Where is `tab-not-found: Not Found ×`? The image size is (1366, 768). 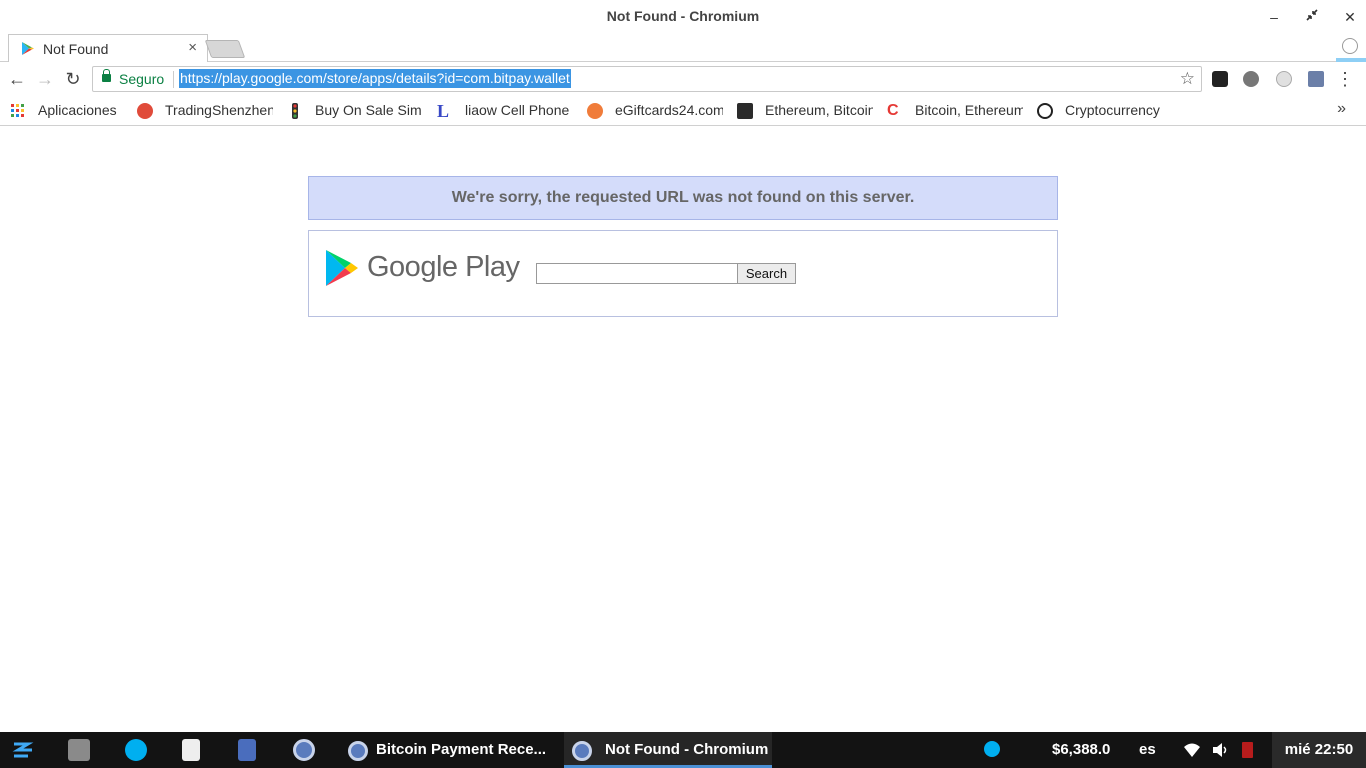 tab-not-found: Not Found × is located at coordinates (108, 48).